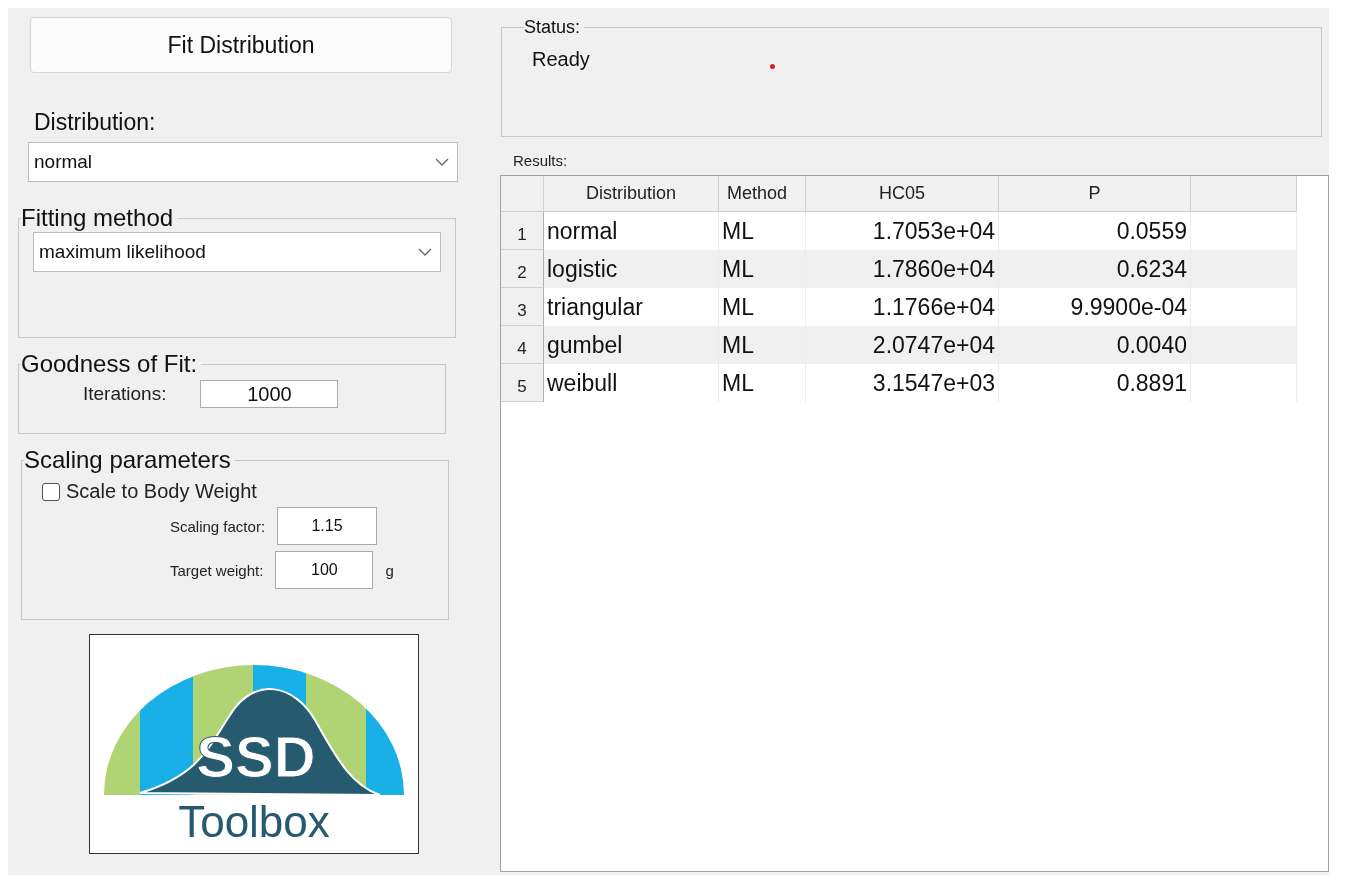 Image resolution: width=1349 pixels, height=875 pixels. What do you see at coordinates (522, 231) in the screenshot?
I see `row-number: 1` at bounding box center [522, 231].